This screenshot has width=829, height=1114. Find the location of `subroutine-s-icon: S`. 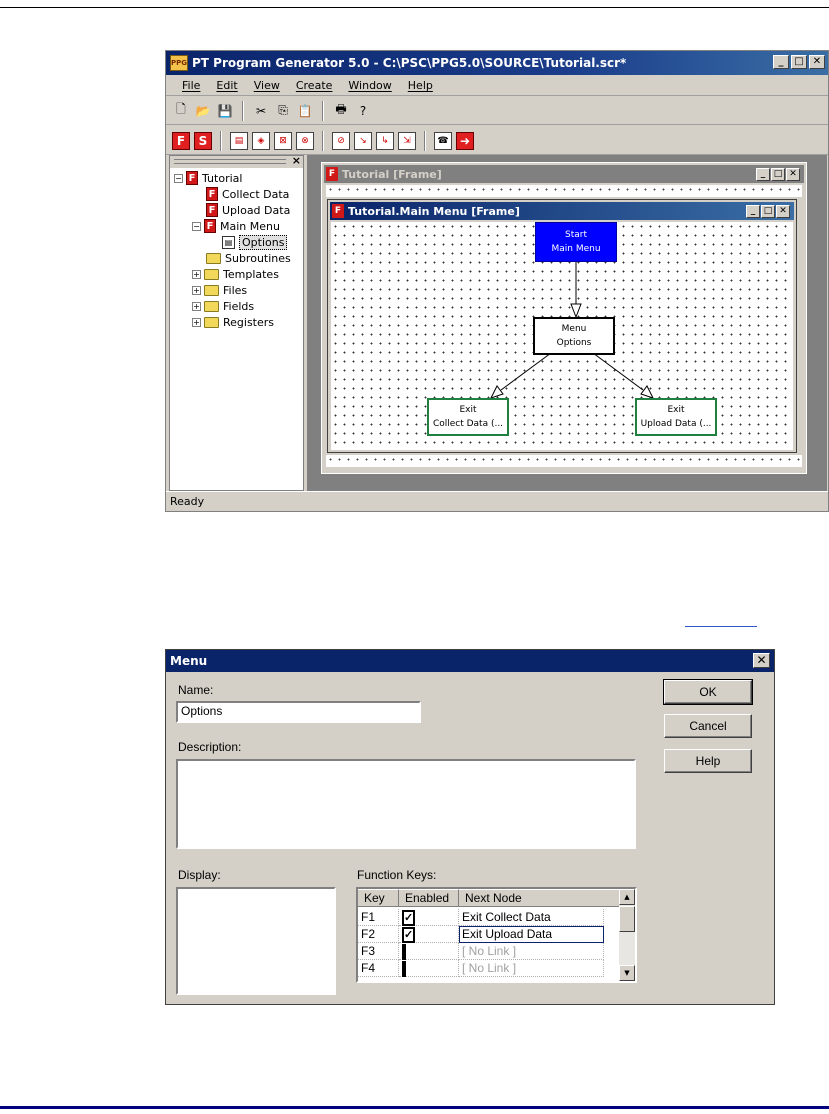

subroutine-s-icon: S is located at coordinates (203, 140).